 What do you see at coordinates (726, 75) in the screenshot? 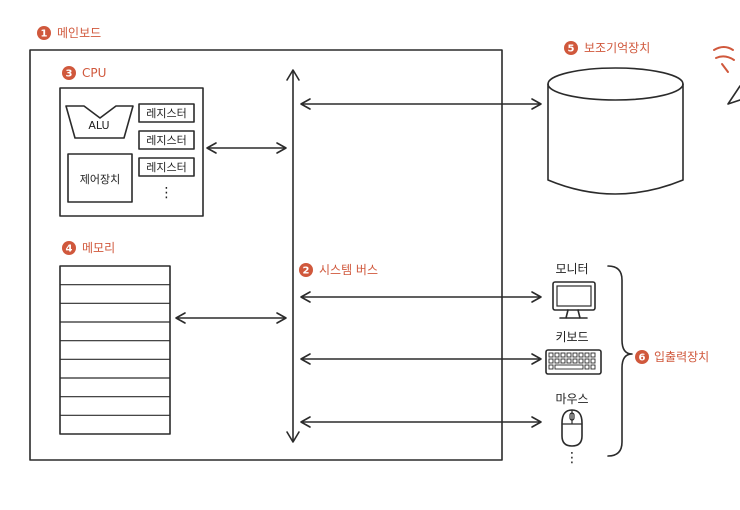
I see `edge-sketch-mark` at bounding box center [726, 75].